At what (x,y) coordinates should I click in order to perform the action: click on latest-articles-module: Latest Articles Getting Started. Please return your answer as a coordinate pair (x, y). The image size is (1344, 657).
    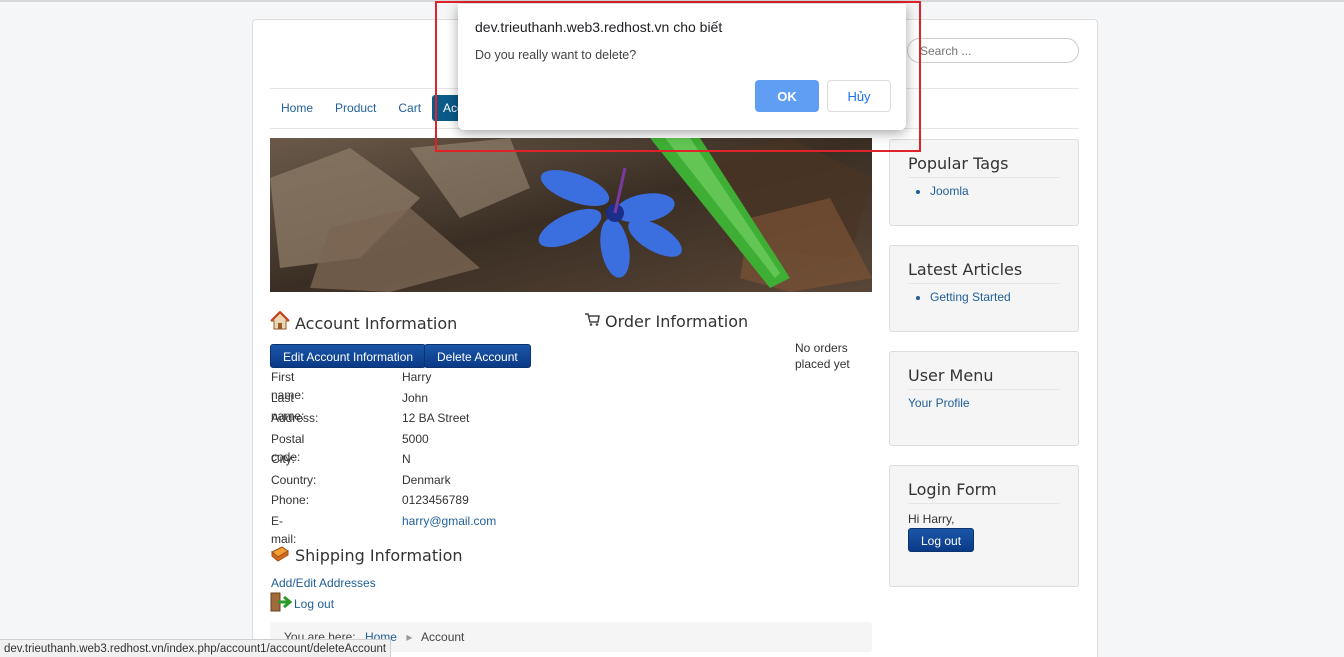
    Looking at the image, I should click on (984, 288).